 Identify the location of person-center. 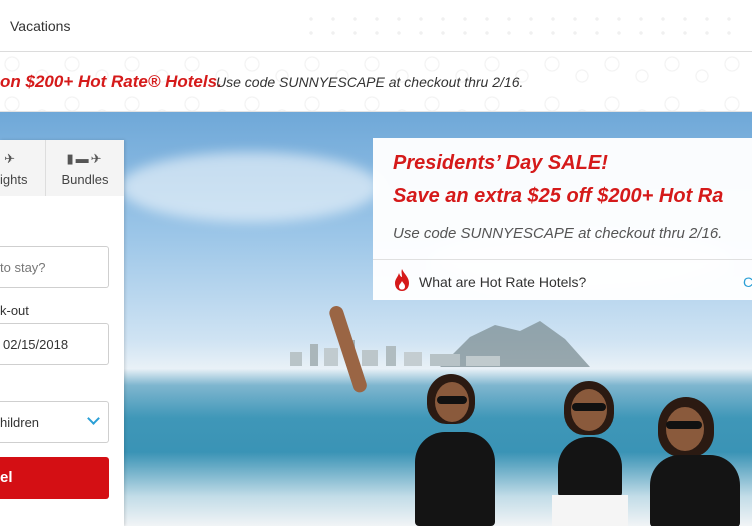
(590, 451).